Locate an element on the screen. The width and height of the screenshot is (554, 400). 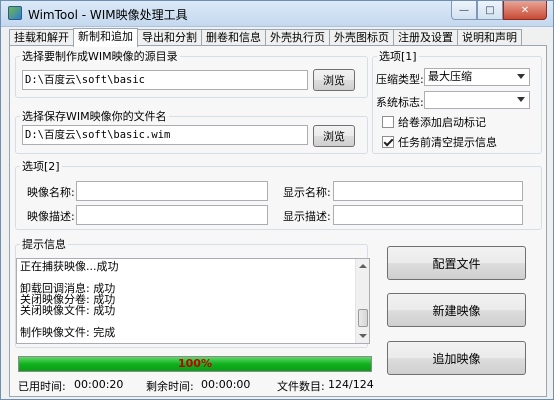
add-boot-flag-label: 给卷添加启动标记 is located at coordinates (442, 122).